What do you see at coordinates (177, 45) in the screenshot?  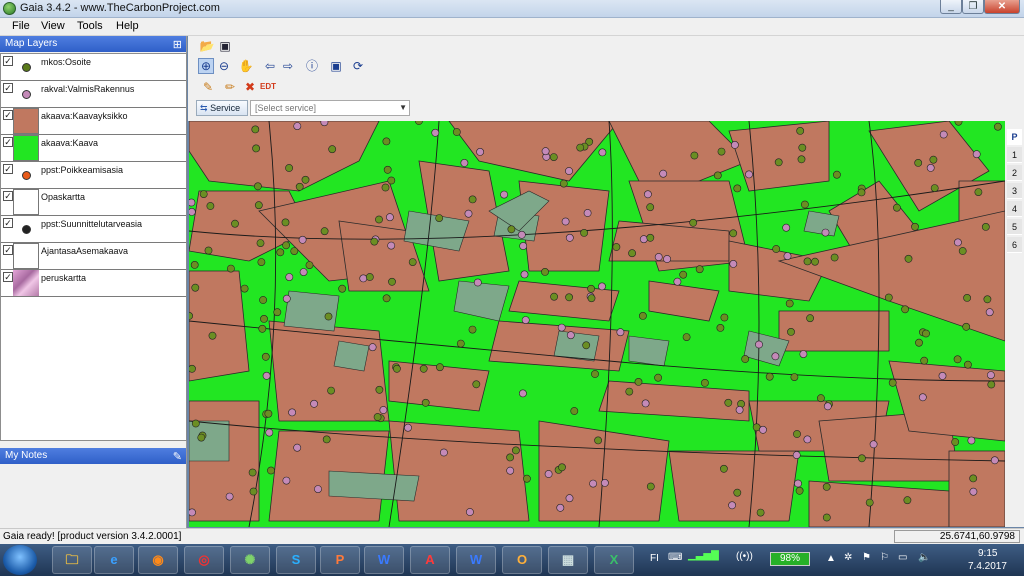 I see `add-layer-icon: ⊞` at bounding box center [177, 45].